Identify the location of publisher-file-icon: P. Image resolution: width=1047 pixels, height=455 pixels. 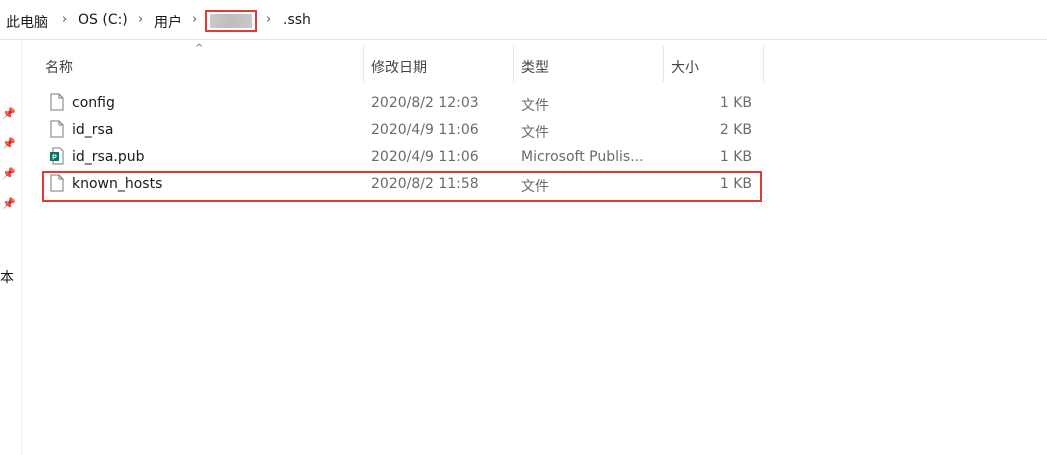
(57, 156).